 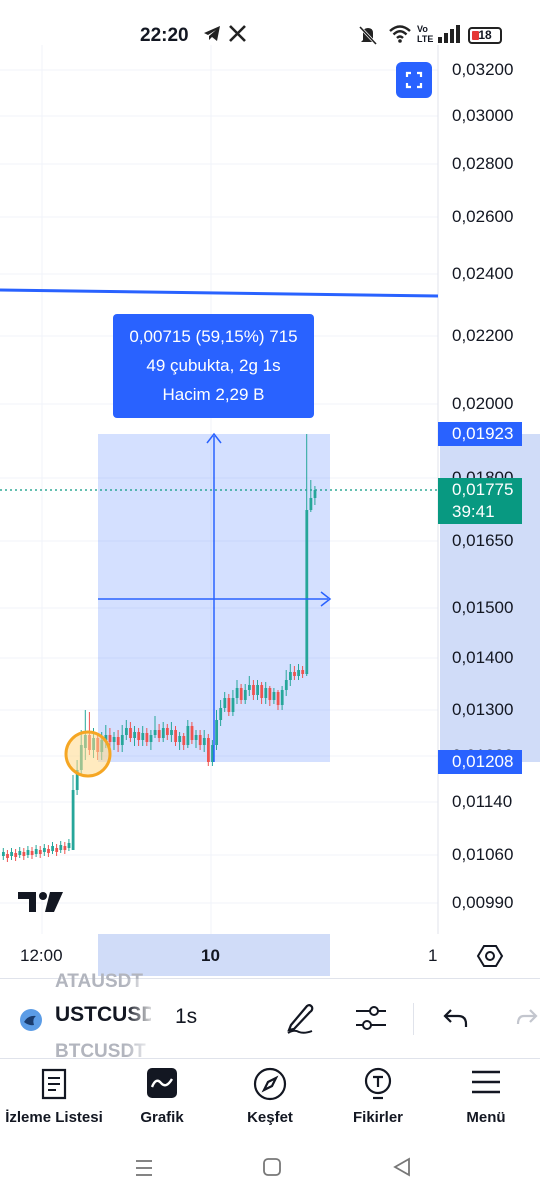 I want to click on redo-button, so click(x=528, y=1020).